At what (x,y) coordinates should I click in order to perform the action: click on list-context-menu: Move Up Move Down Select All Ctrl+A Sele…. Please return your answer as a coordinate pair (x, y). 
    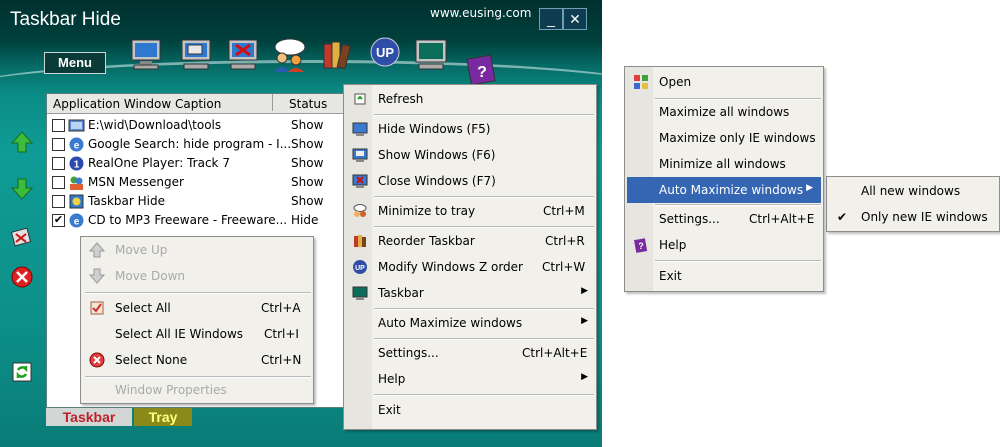
    Looking at the image, I should click on (197, 320).